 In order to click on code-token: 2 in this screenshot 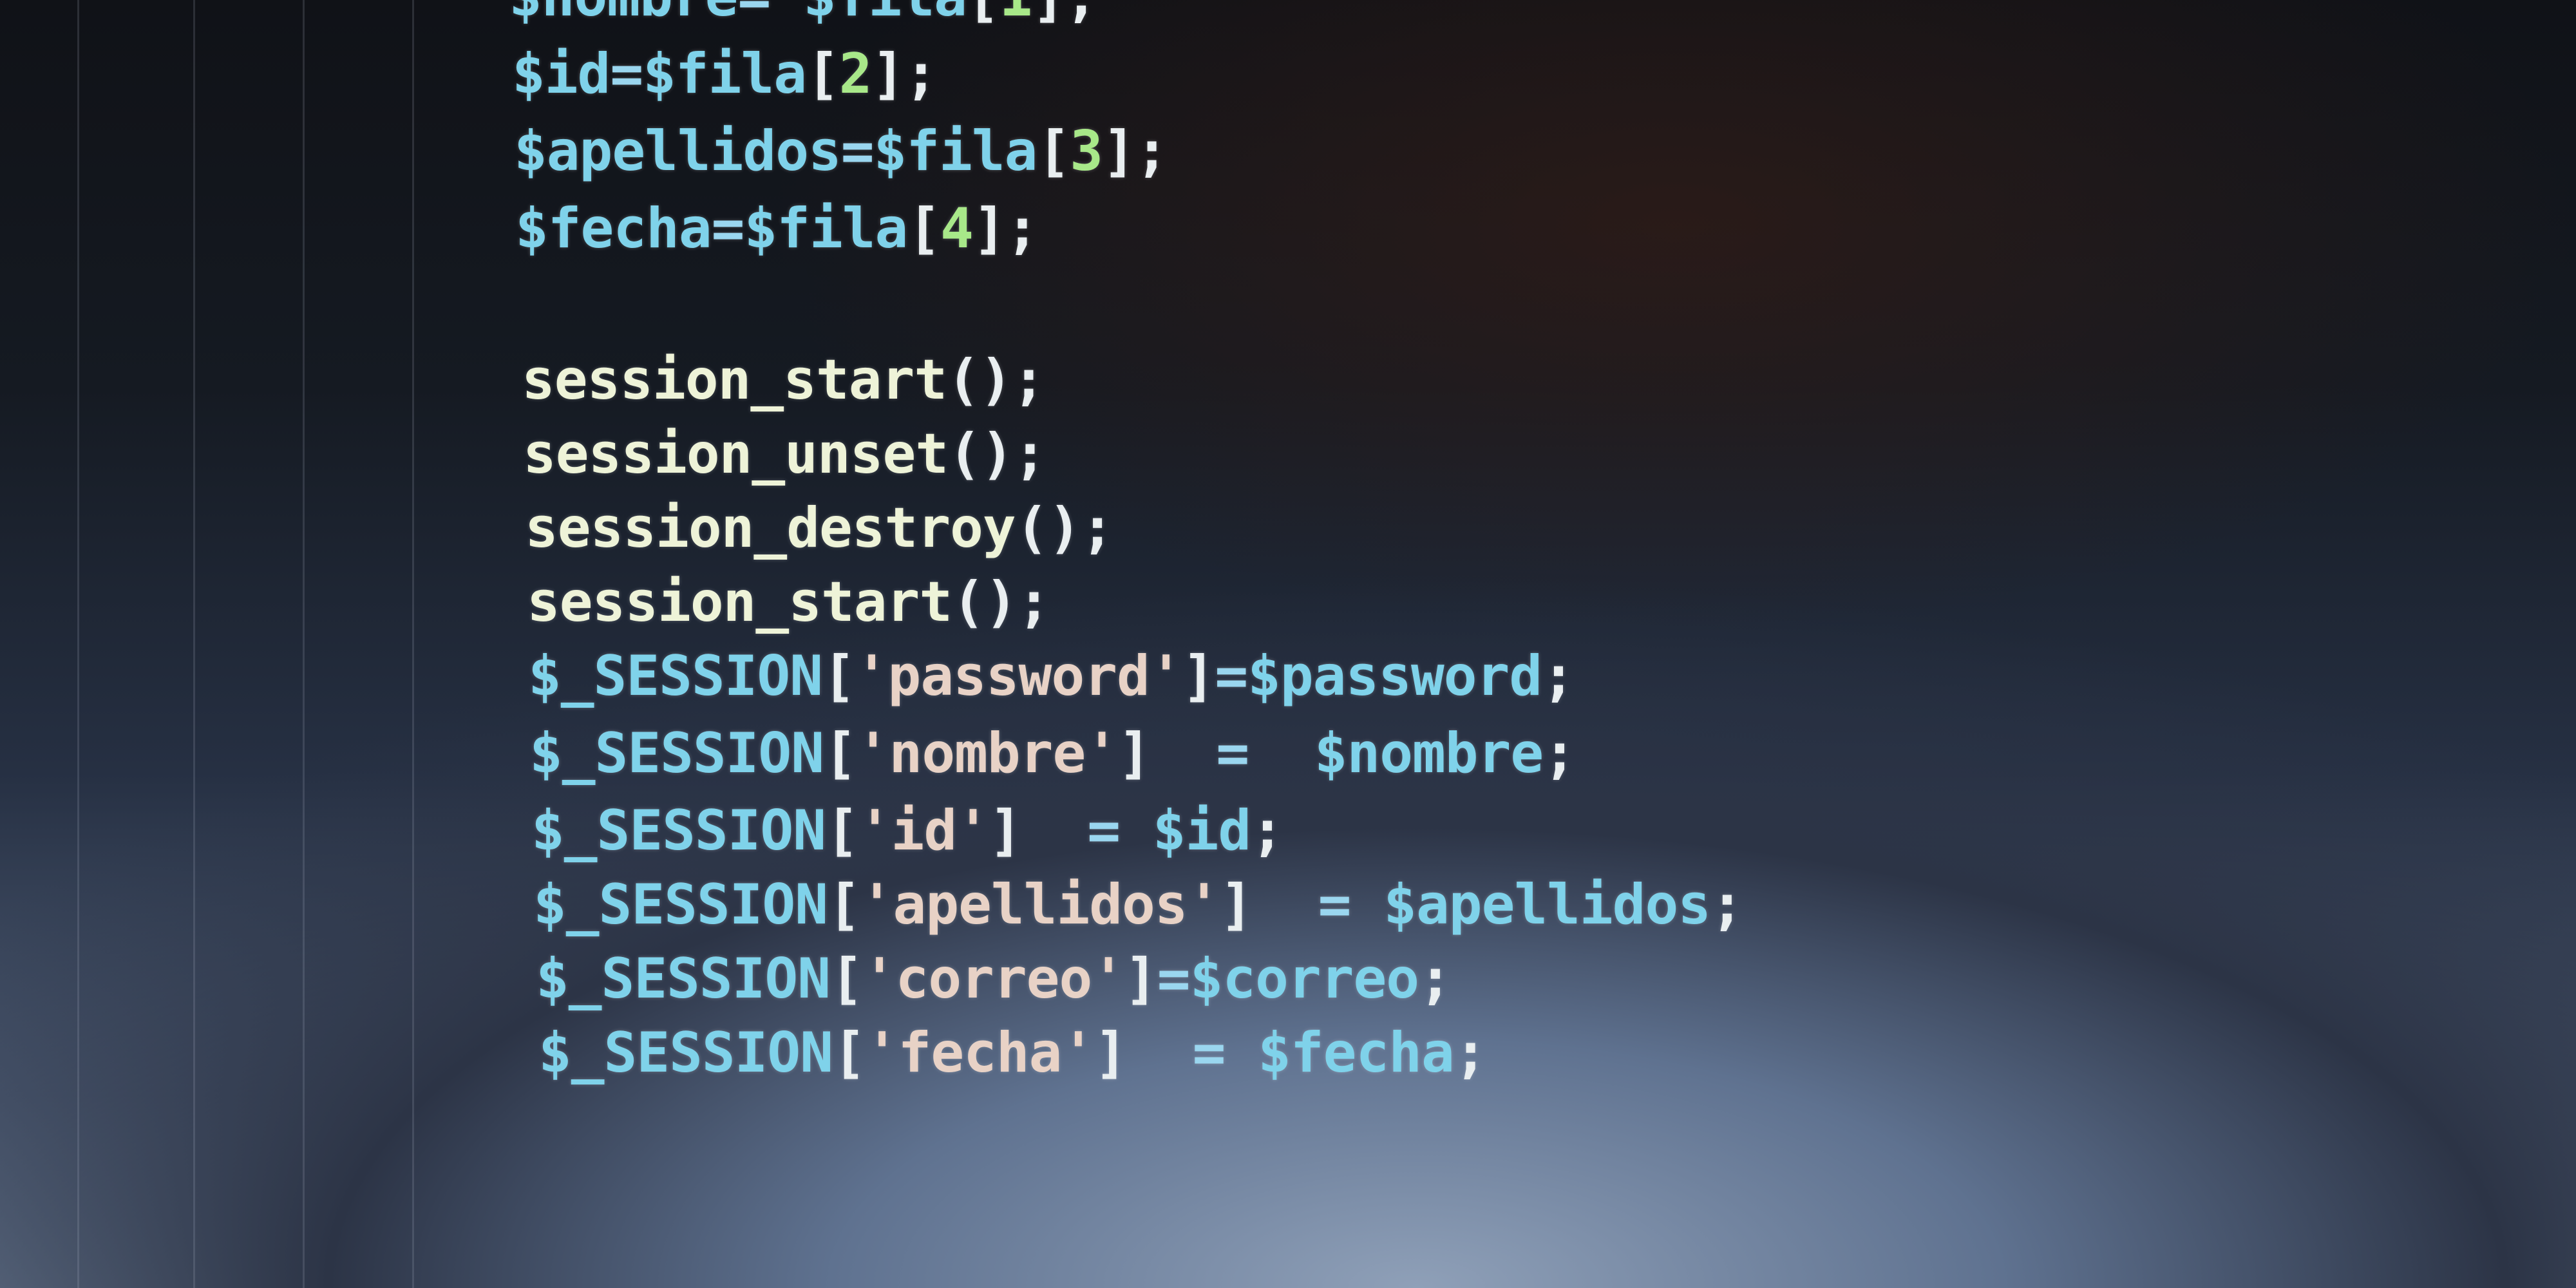, I will do `click(855, 74)`.